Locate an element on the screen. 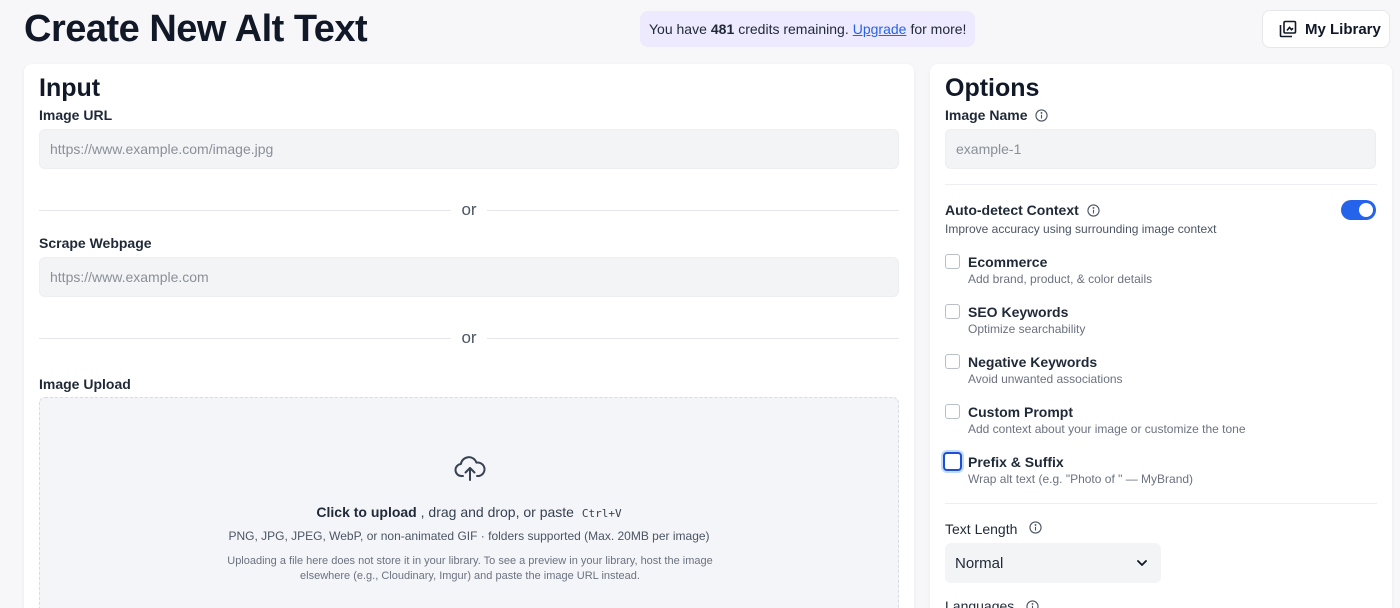 This screenshot has width=1400, height=608. toggle-knob is located at coordinates (1366, 210).